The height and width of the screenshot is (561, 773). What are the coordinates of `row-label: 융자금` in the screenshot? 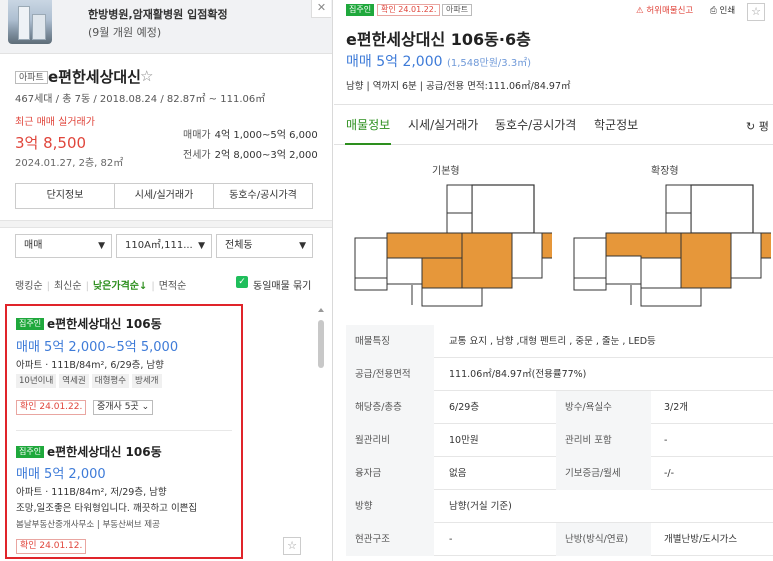 It's located at (390, 473).